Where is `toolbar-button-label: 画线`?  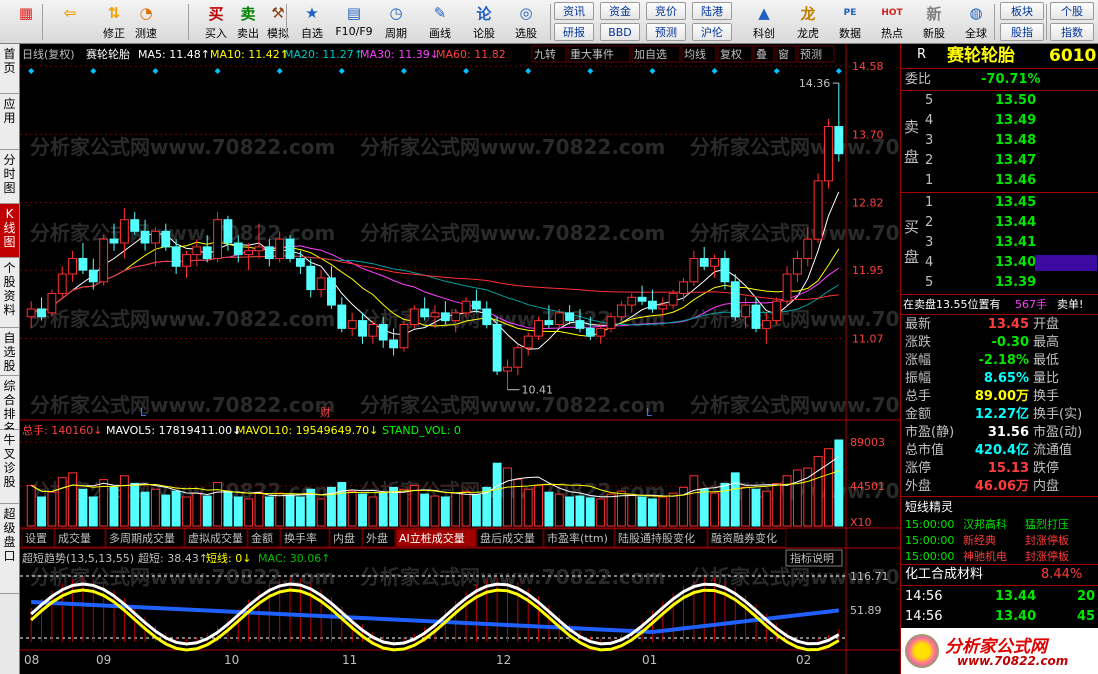 toolbar-button-label: 画线 is located at coordinates (440, 33).